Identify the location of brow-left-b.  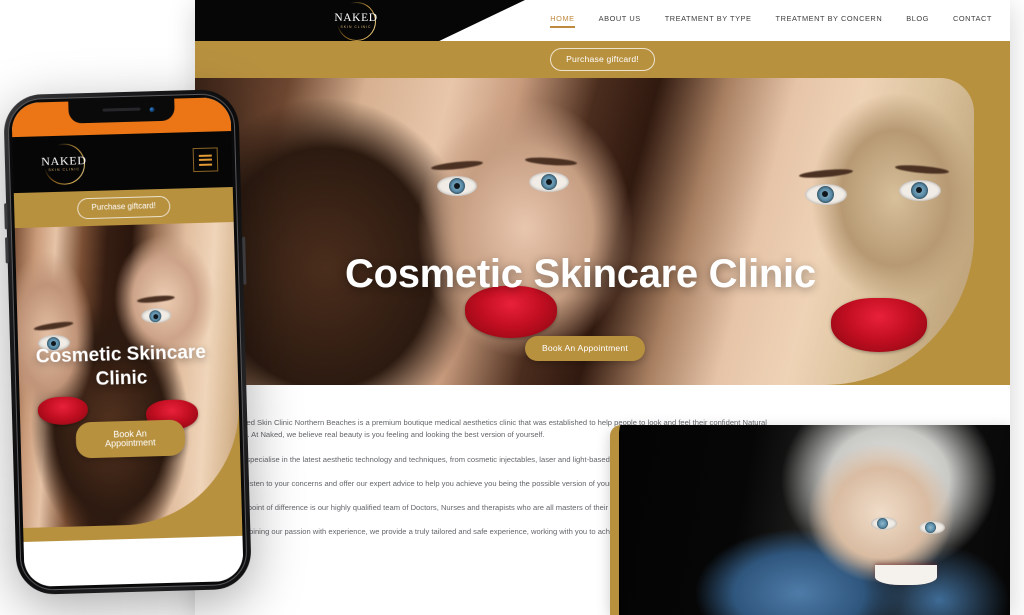
(551, 161).